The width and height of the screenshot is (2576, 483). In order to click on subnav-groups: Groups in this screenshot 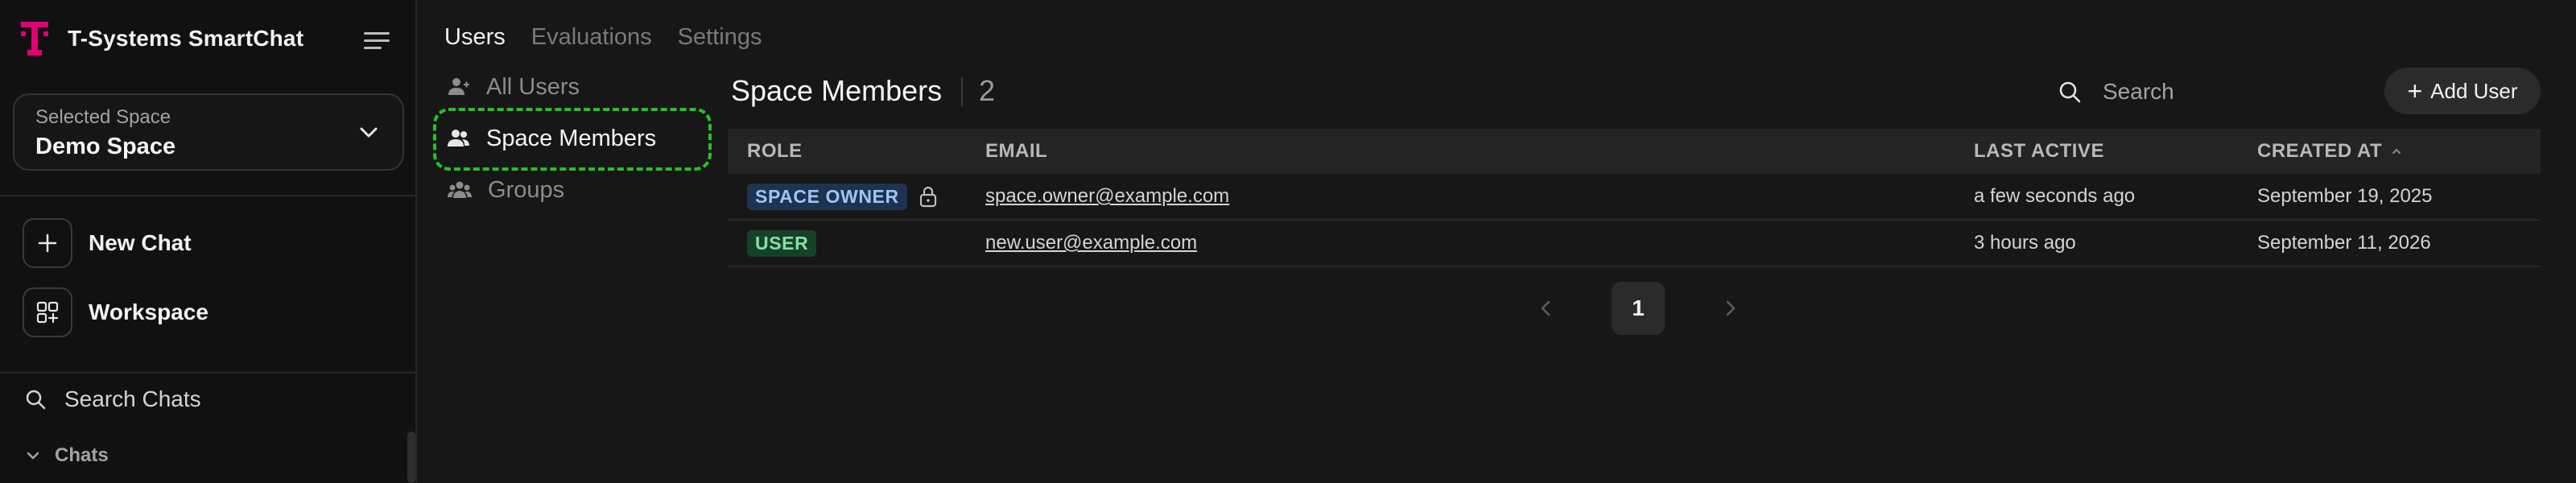, I will do `click(506, 190)`.